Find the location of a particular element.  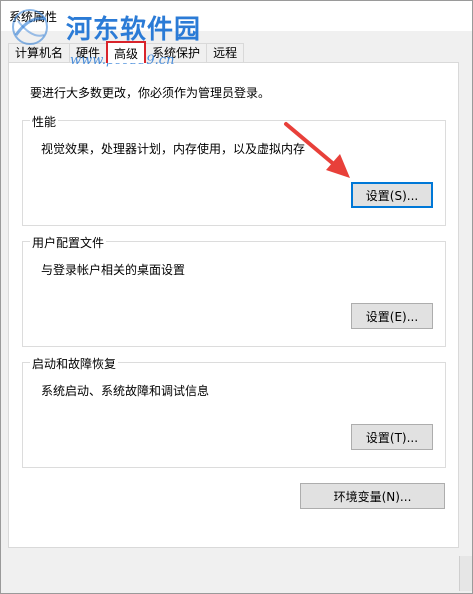

watermark-logo-icon is located at coordinates (30, 27).